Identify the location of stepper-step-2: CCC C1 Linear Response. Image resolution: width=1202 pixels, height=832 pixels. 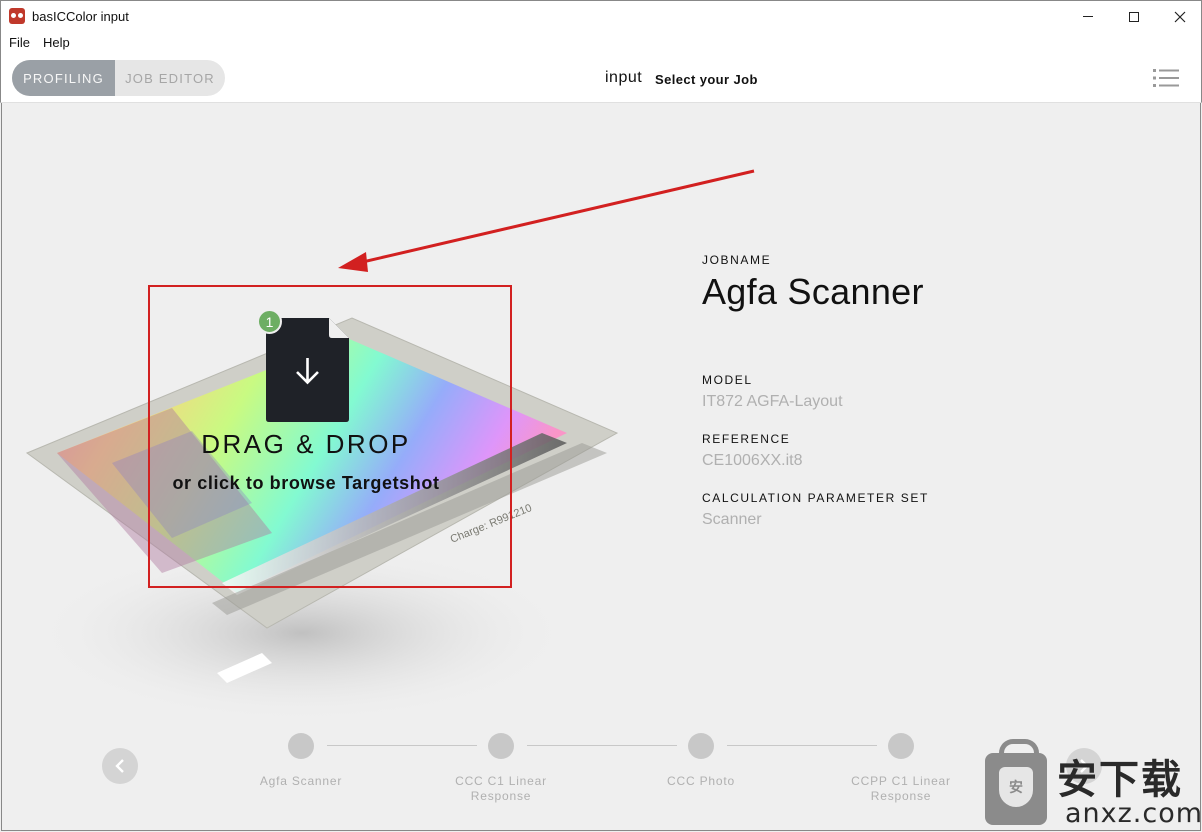
(501, 768).